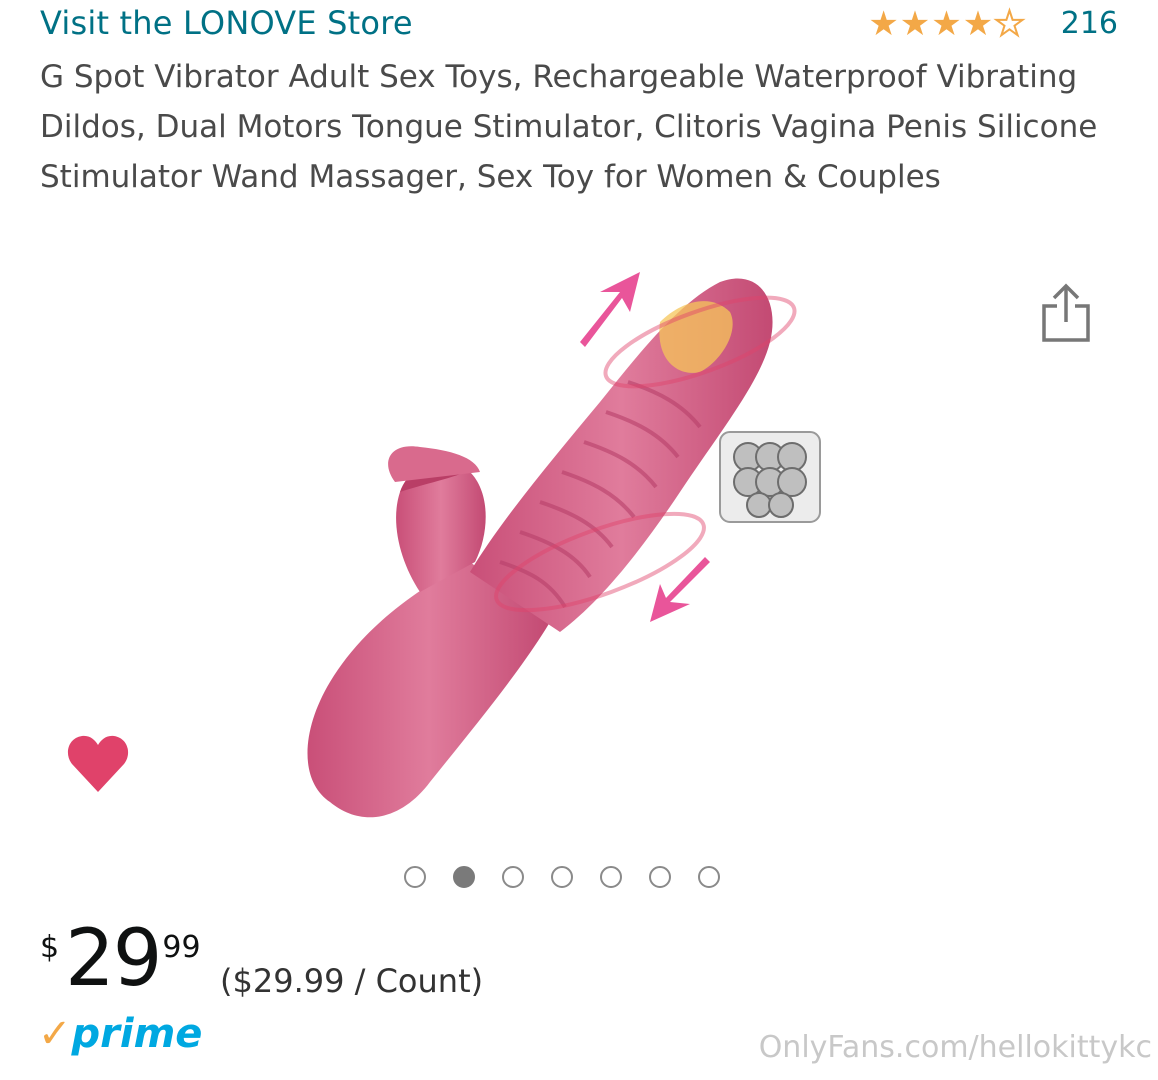  What do you see at coordinates (181, 947) in the screenshot?
I see `price-fraction: 99` at bounding box center [181, 947].